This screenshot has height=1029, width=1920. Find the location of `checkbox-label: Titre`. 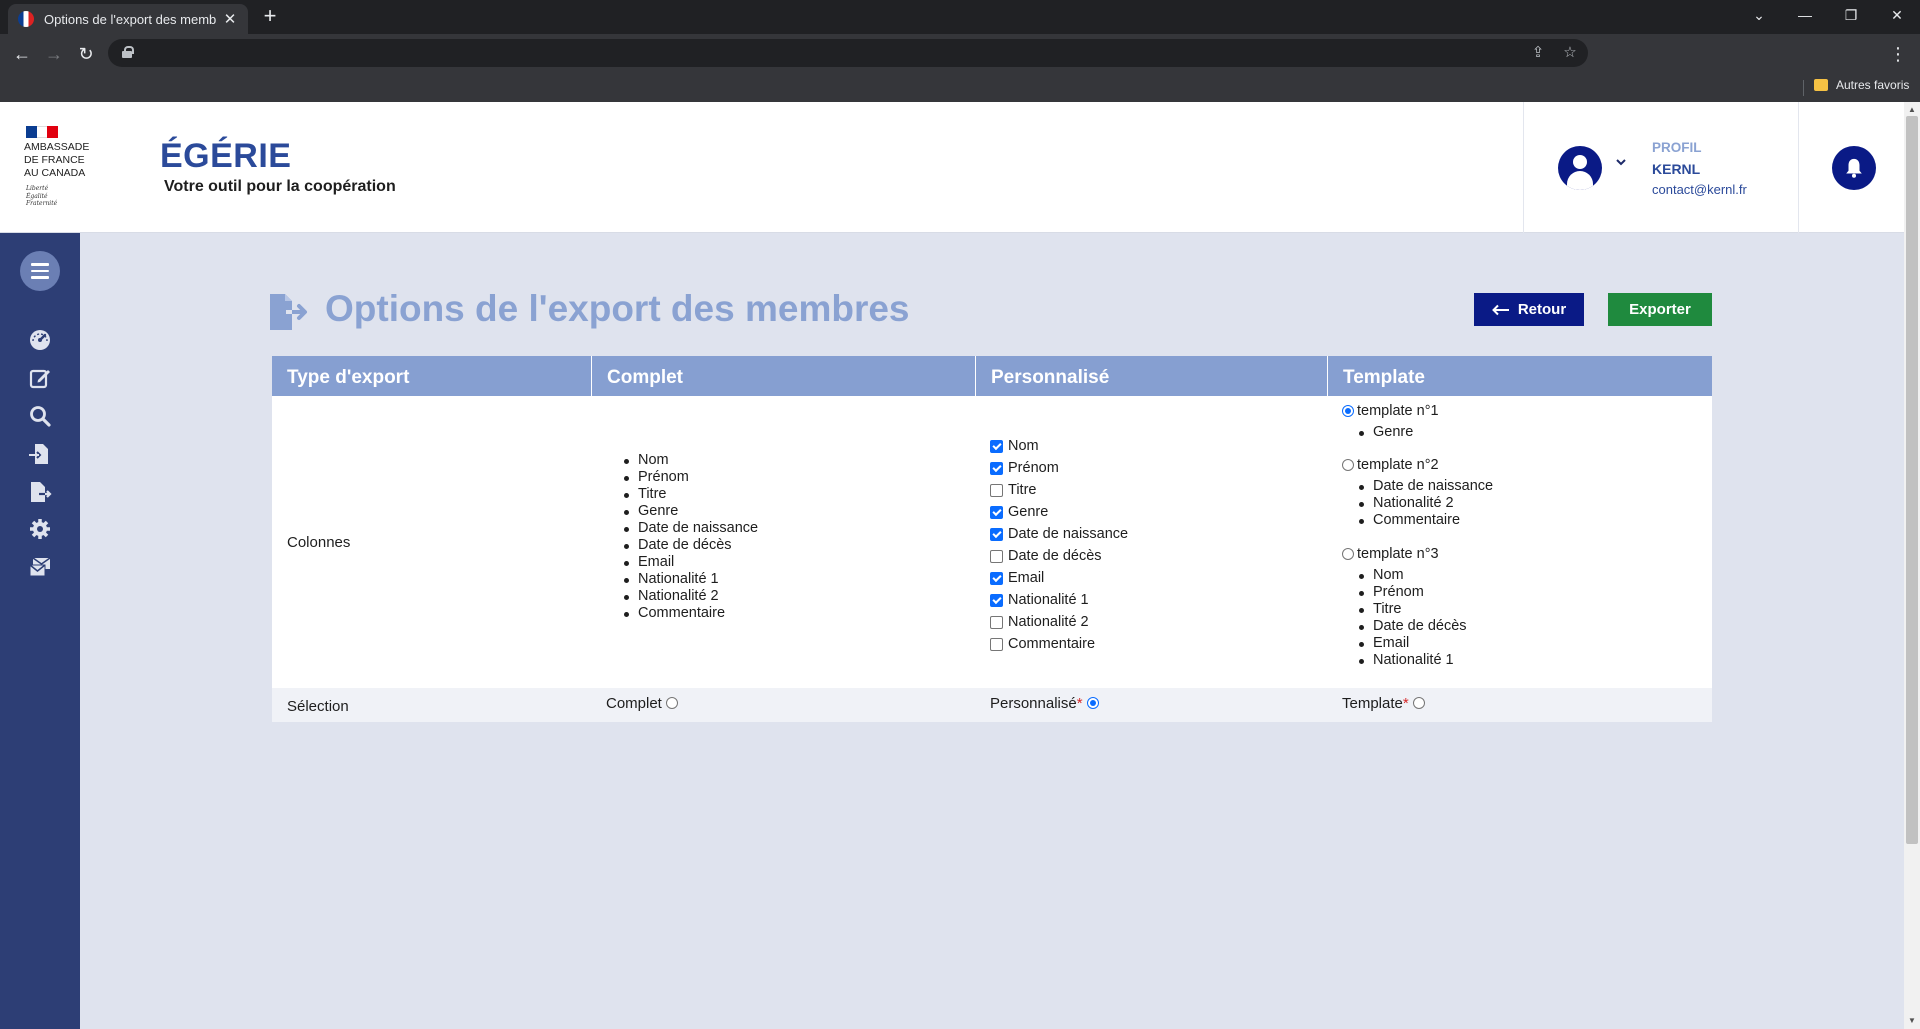

checkbox-label: Titre is located at coordinates (1022, 490).